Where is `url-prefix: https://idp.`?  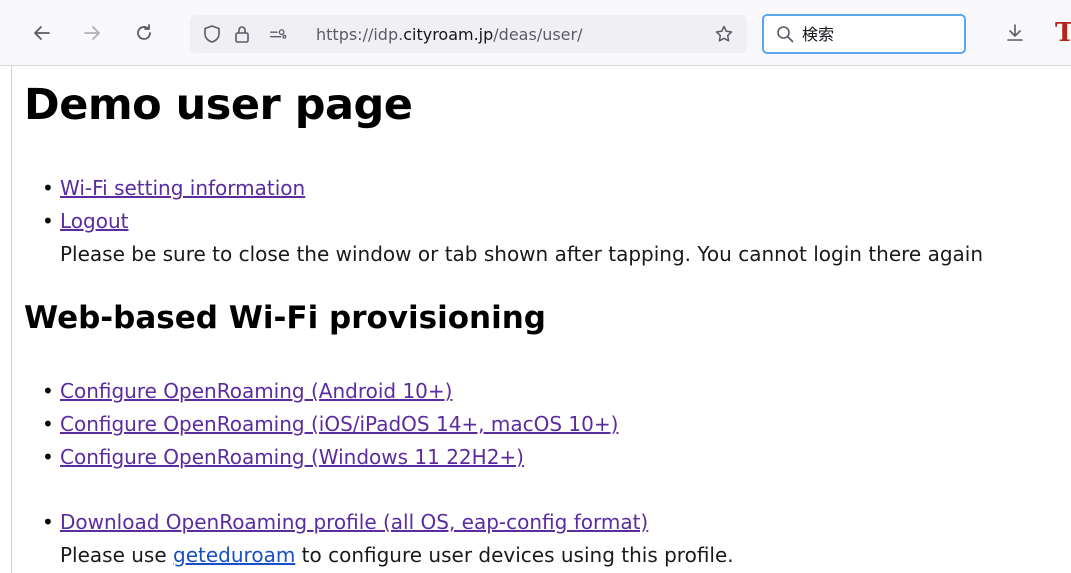 url-prefix: https://idp. is located at coordinates (360, 34).